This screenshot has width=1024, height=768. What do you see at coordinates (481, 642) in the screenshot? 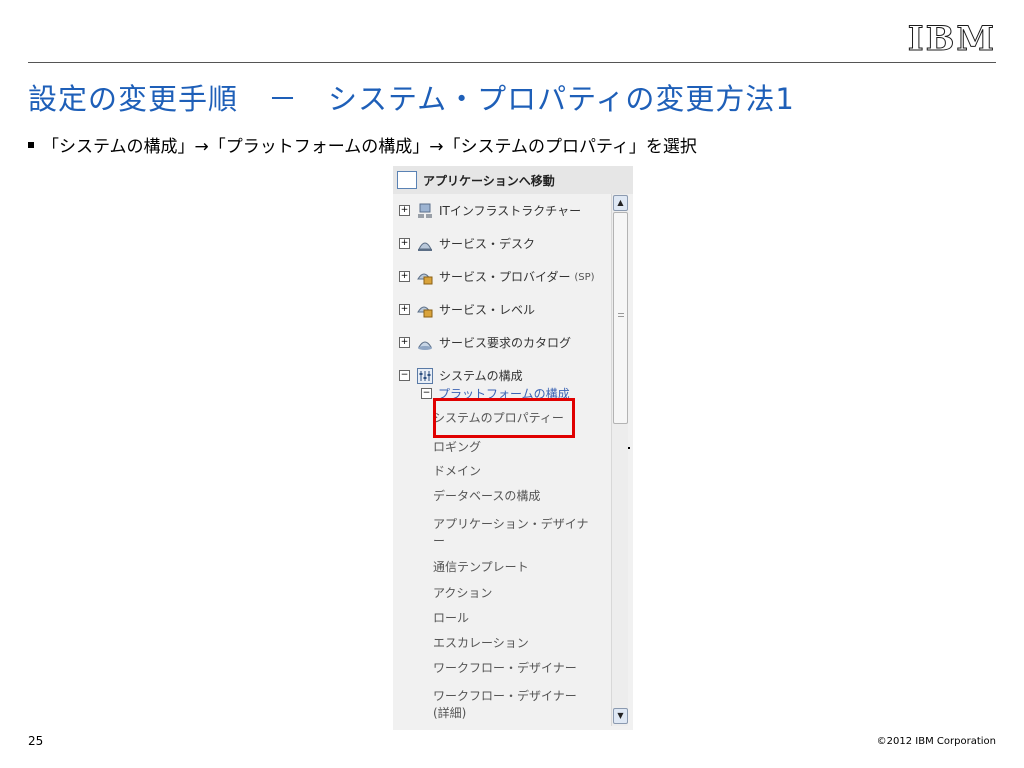
I see `subitem-escalations: エスカレーション` at bounding box center [481, 642].